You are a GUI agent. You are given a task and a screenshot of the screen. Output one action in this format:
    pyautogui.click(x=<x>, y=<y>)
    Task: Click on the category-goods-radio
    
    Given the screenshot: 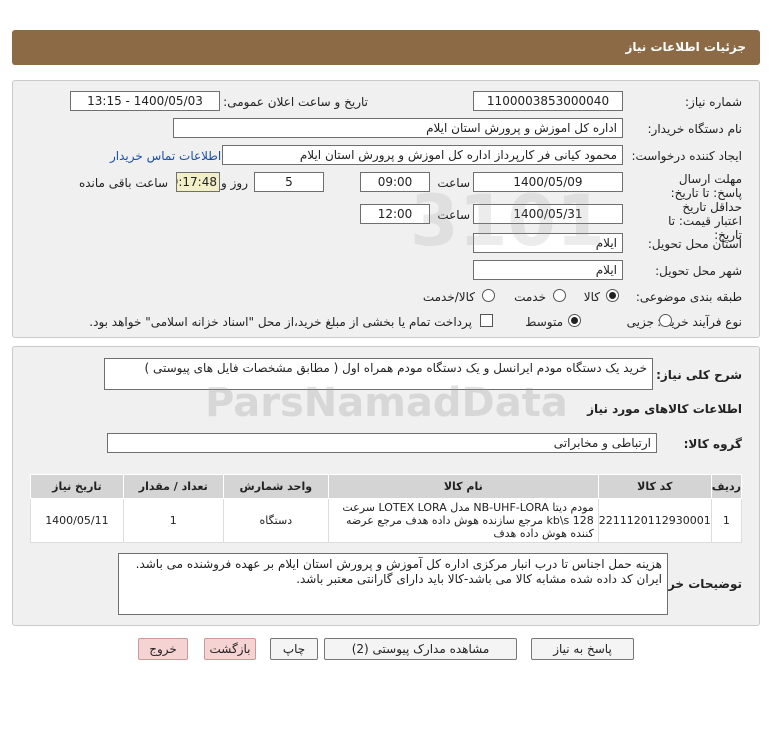 What is the action you would take?
    pyautogui.click(x=612, y=295)
    